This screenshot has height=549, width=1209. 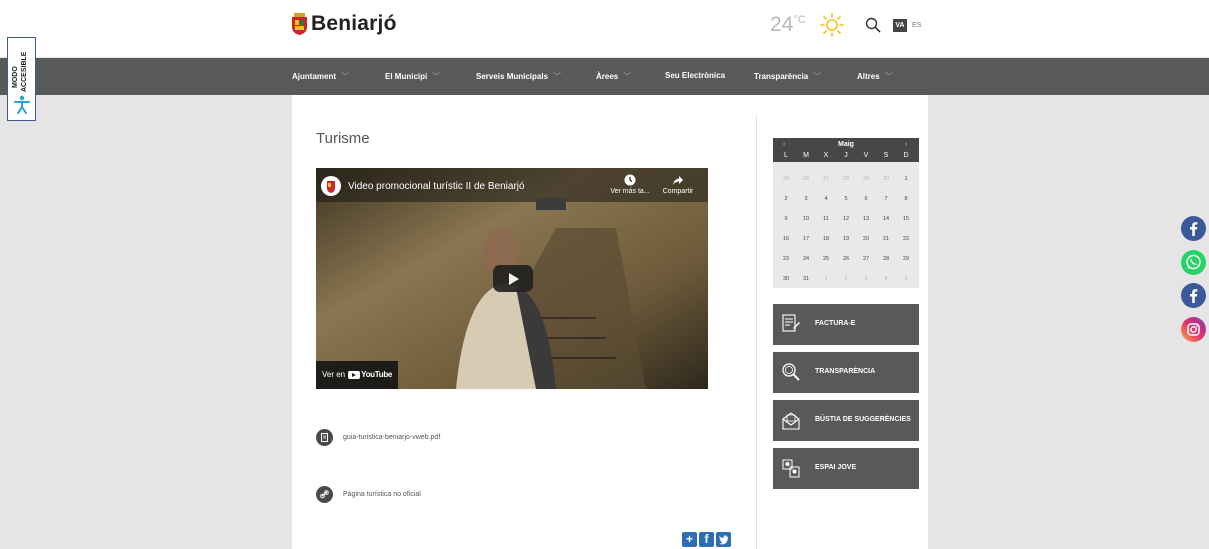 I want to click on share-video-button: Compartir, so click(x=678, y=184).